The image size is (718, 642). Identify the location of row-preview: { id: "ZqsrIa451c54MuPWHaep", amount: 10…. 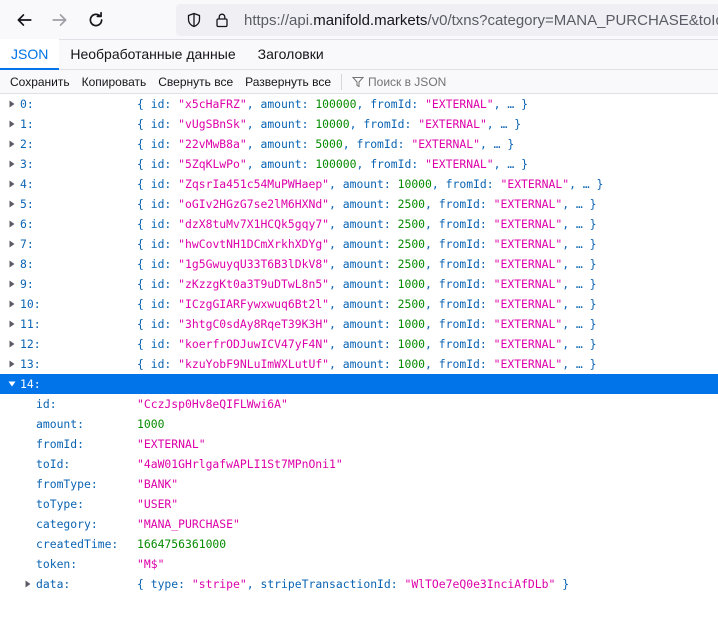
(370, 184).